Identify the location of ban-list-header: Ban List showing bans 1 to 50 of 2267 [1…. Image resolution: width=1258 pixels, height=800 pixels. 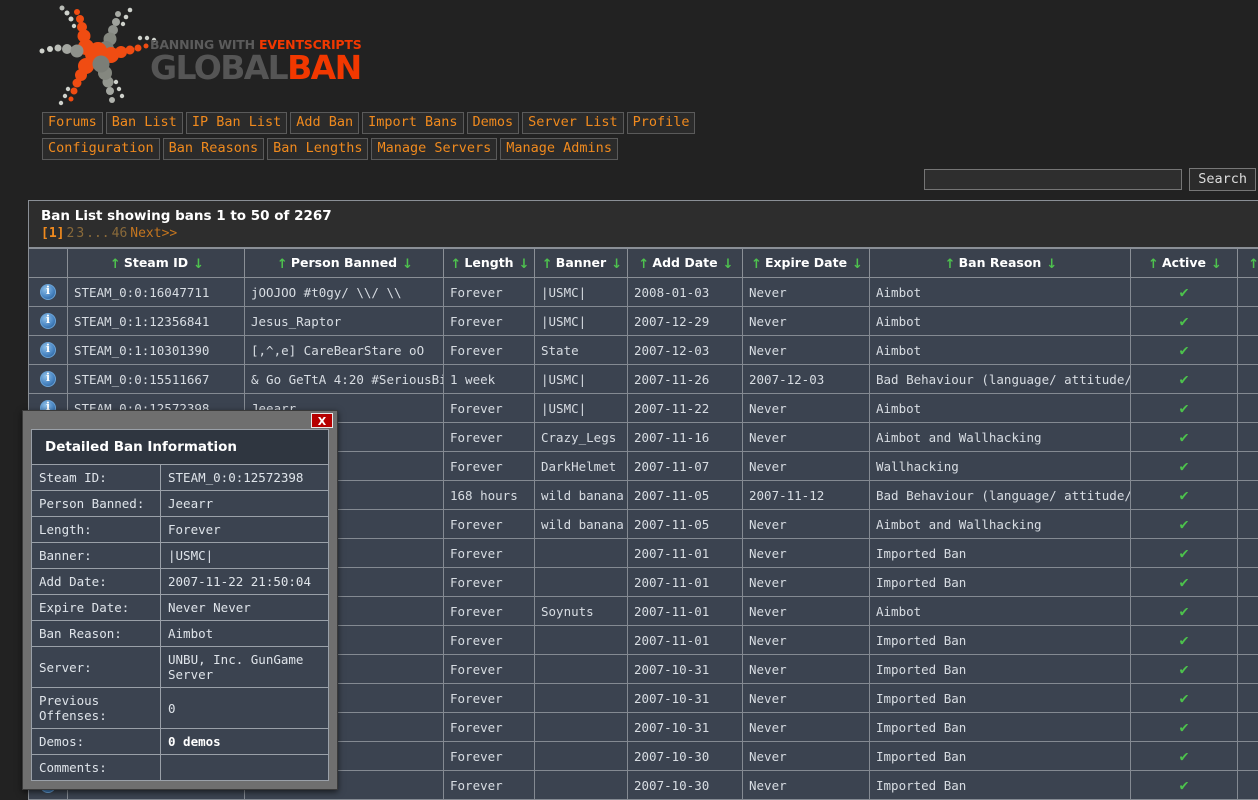
(643, 224).